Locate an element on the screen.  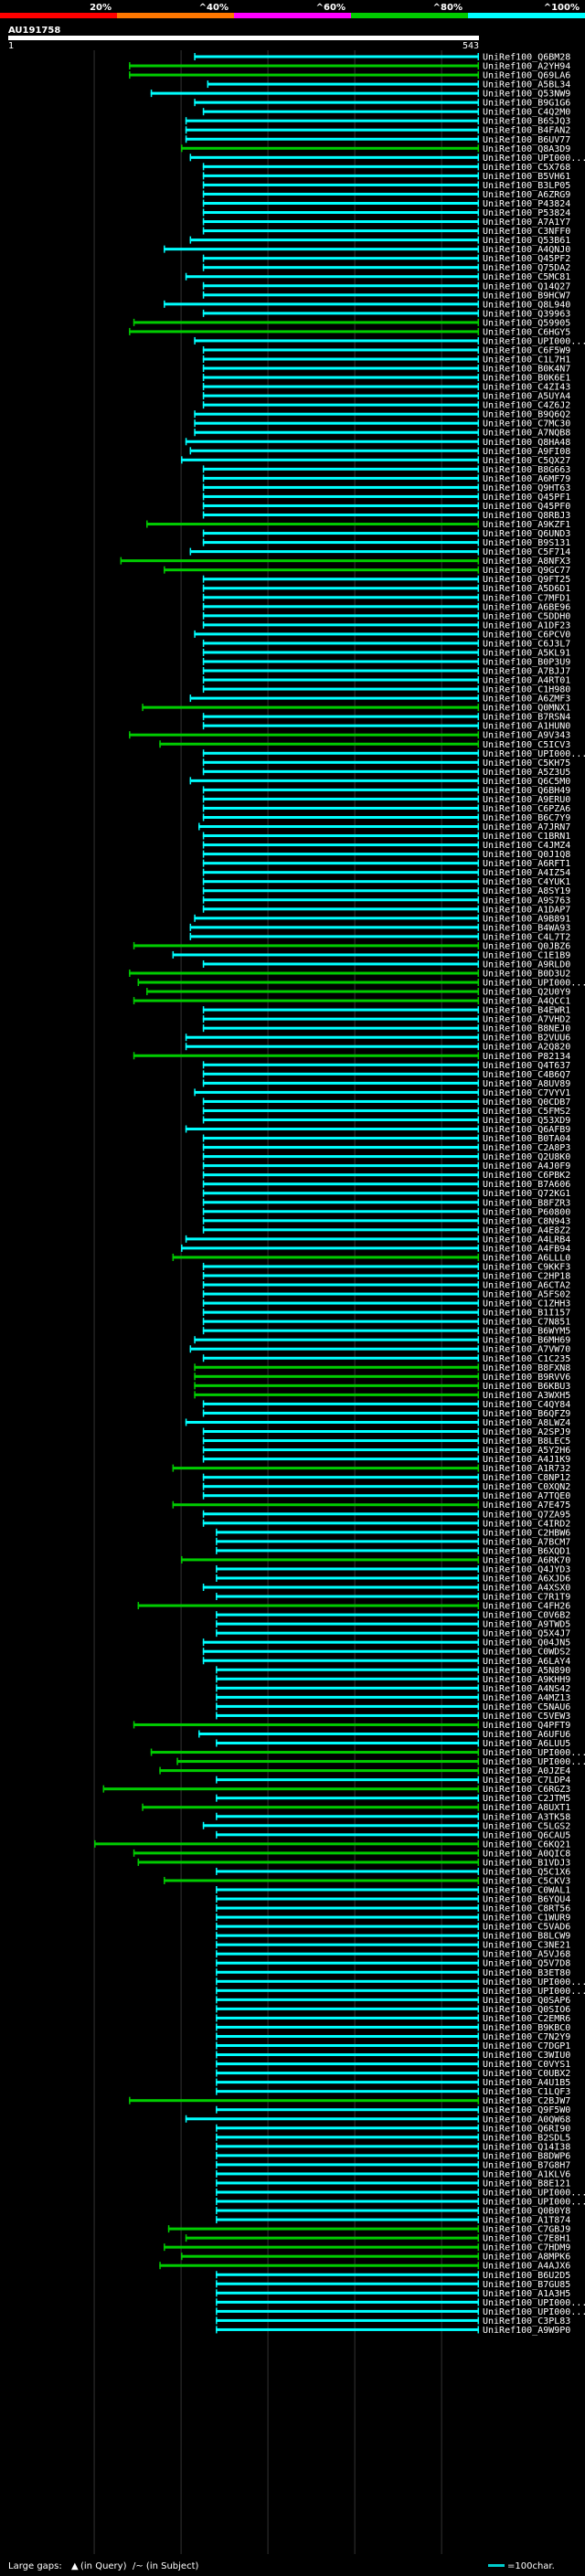
legend-query-gap-icon: ▲ is located at coordinates (75, 2566).